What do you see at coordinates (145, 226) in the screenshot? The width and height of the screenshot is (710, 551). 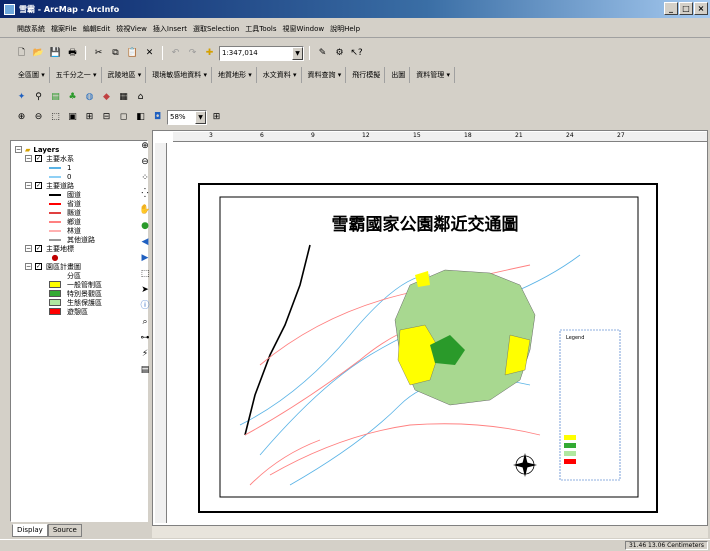 I see `full-extent-icon: ●` at bounding box center [145, 226].